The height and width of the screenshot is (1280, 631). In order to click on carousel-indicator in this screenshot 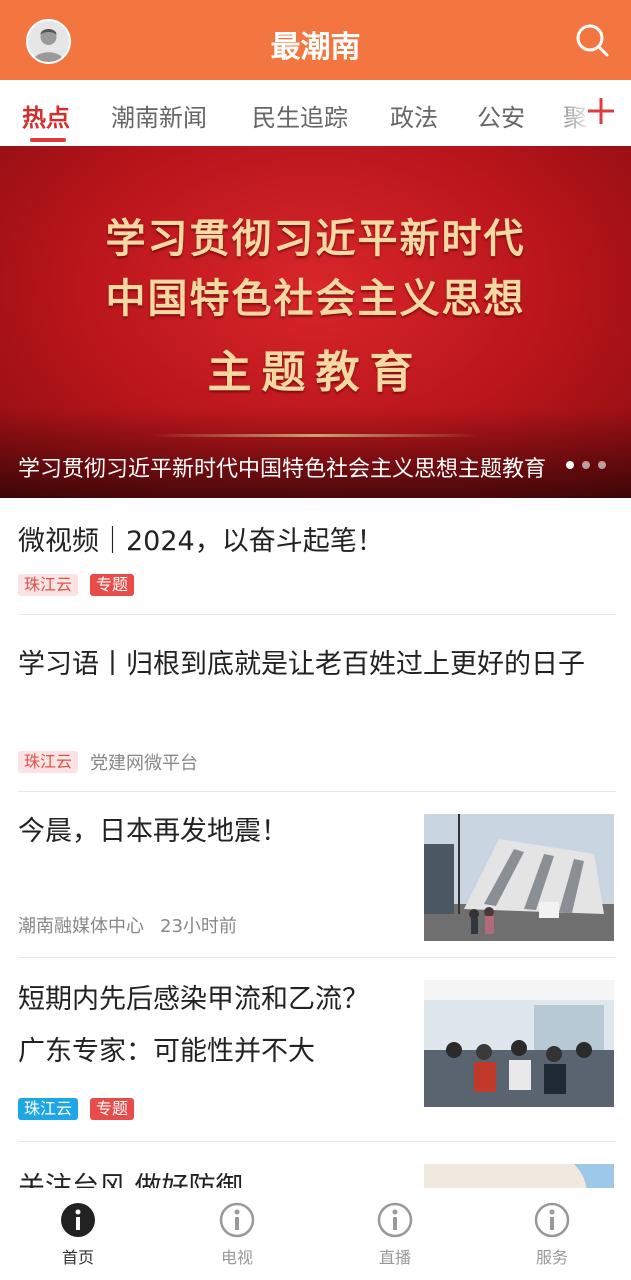, I will do `click(589, 466)`.